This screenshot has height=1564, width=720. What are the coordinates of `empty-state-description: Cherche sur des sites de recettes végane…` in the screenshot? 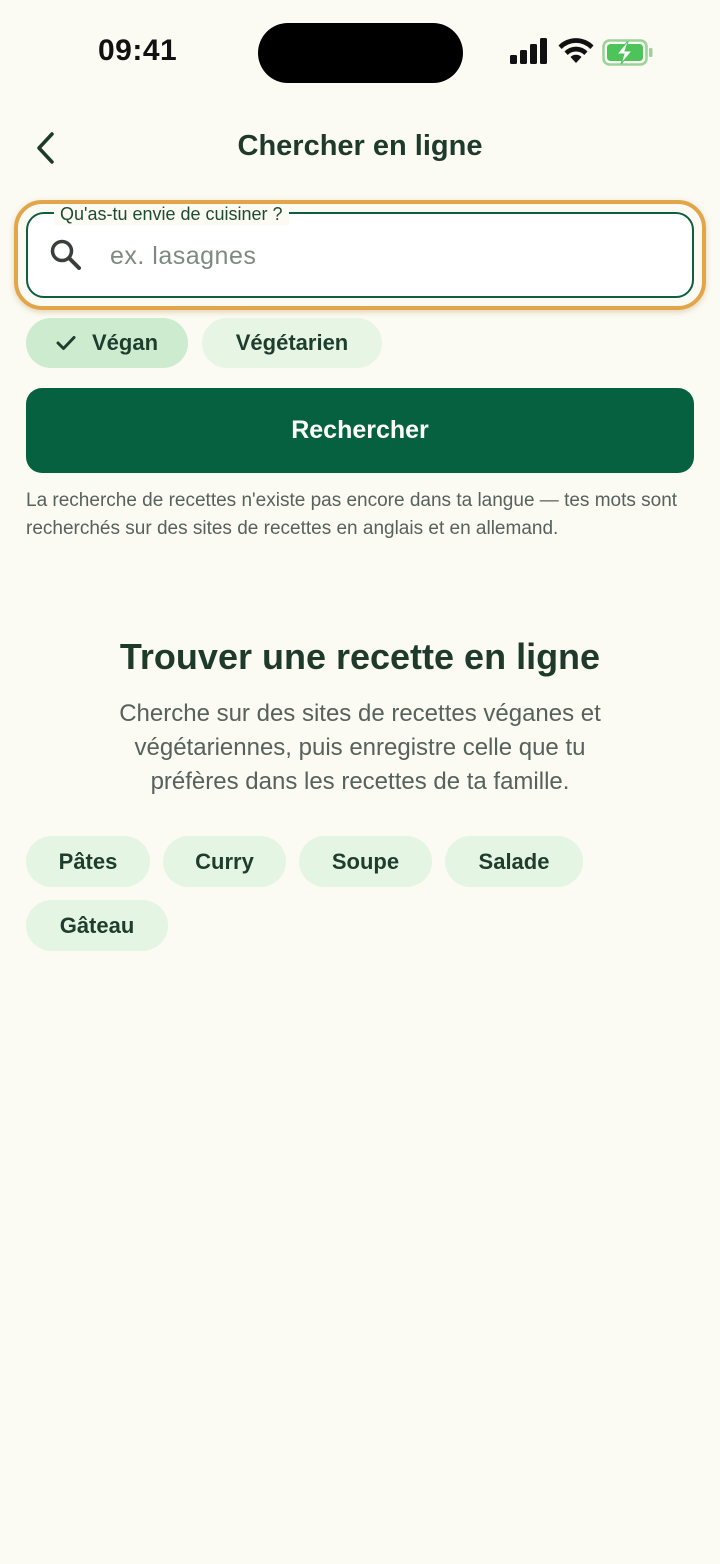 It's located at (360, 747).